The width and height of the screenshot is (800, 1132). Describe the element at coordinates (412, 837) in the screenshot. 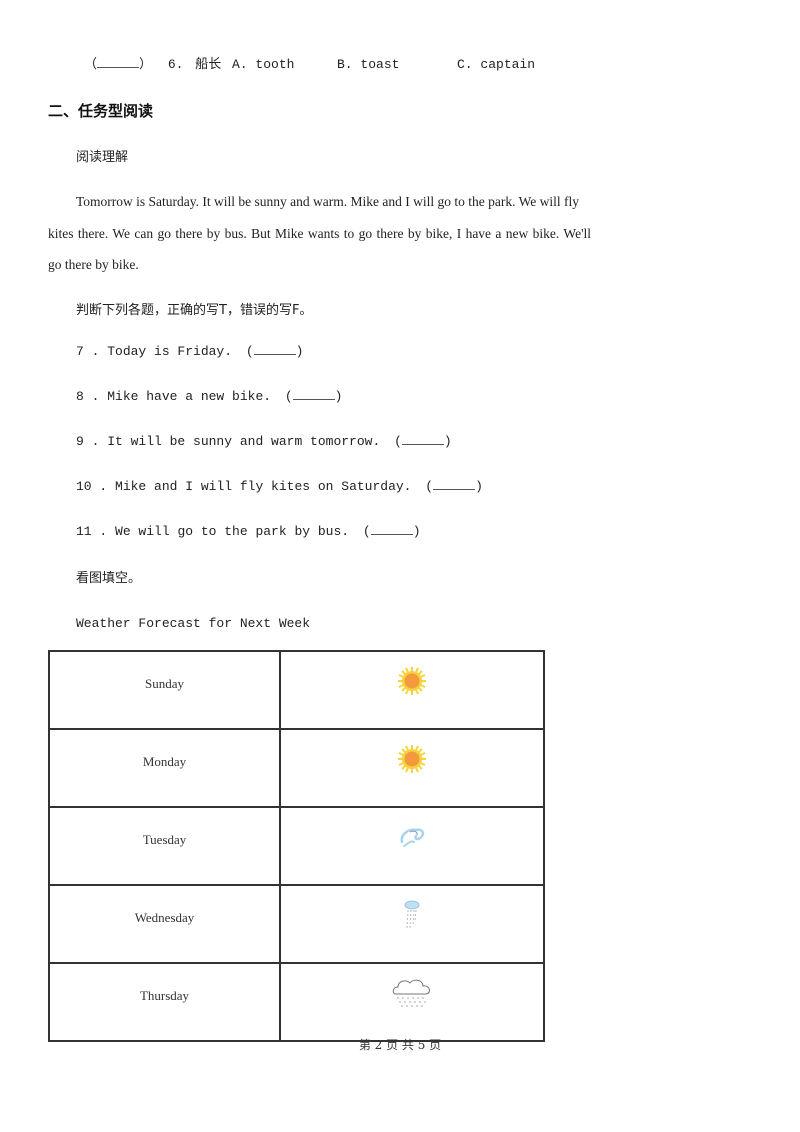

I see `windy-icon` at that location.